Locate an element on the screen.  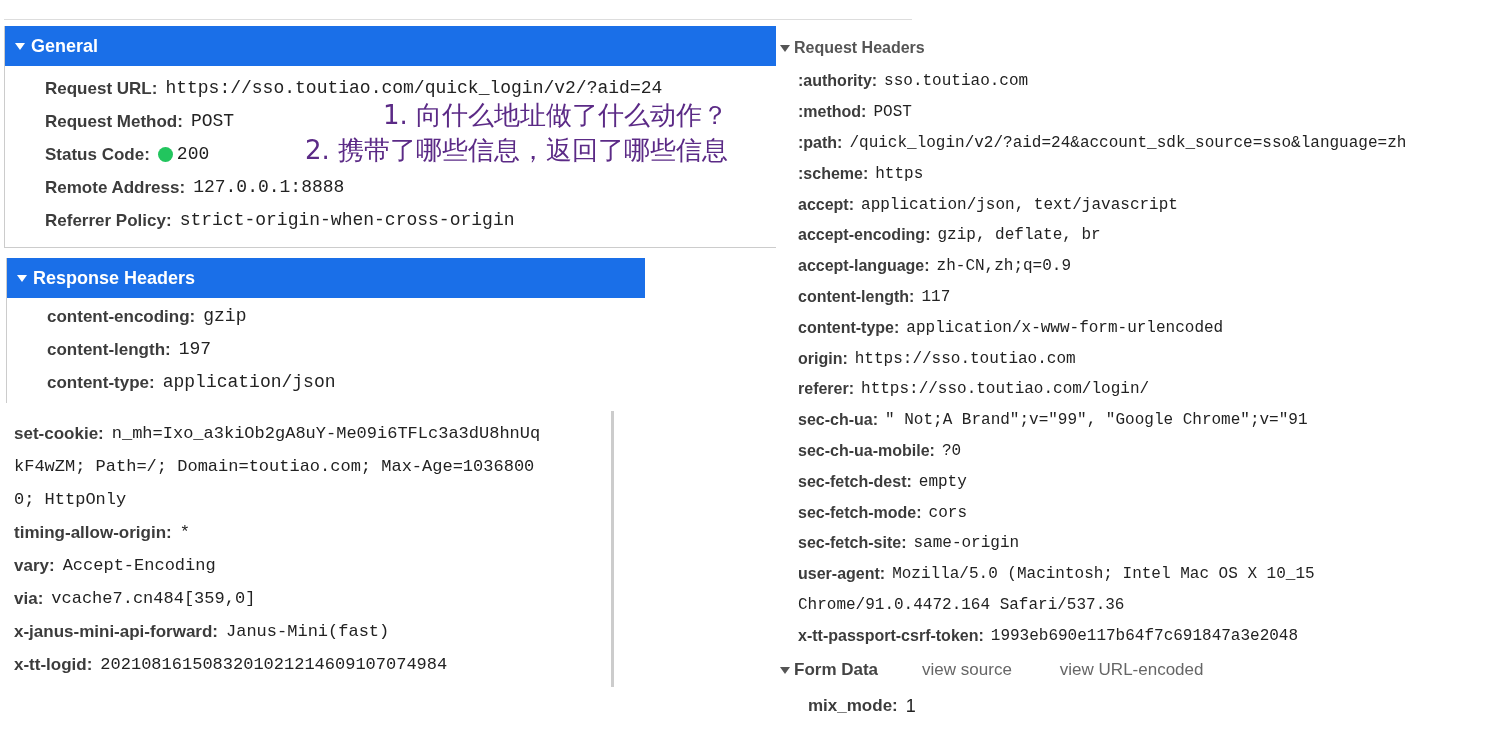
header-value: application/json, text/javascript is located at coordinates (1019, 205).